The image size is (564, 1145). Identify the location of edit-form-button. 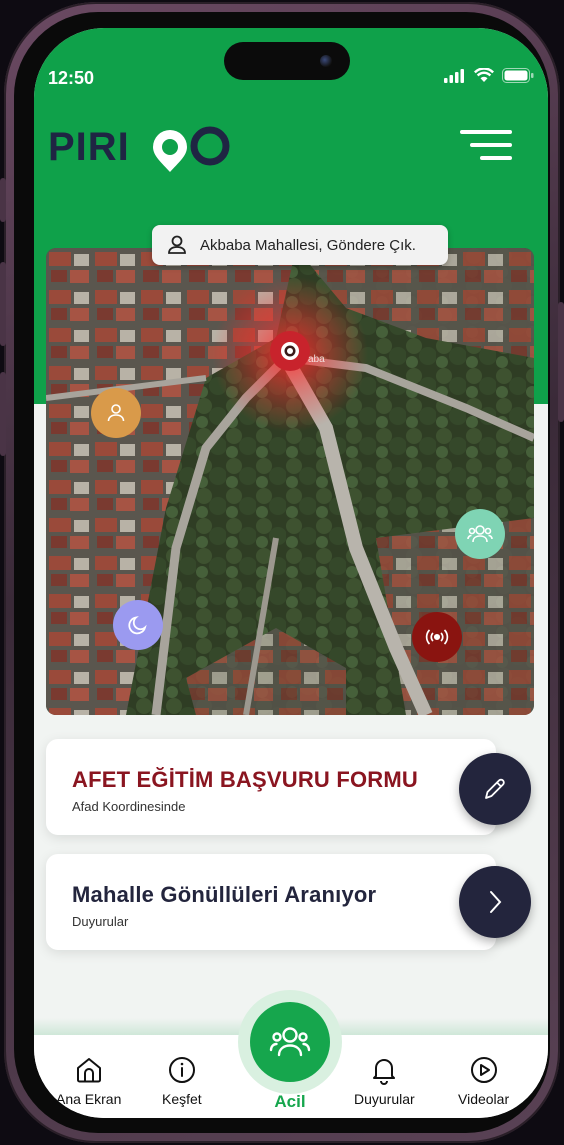
(495, 789).